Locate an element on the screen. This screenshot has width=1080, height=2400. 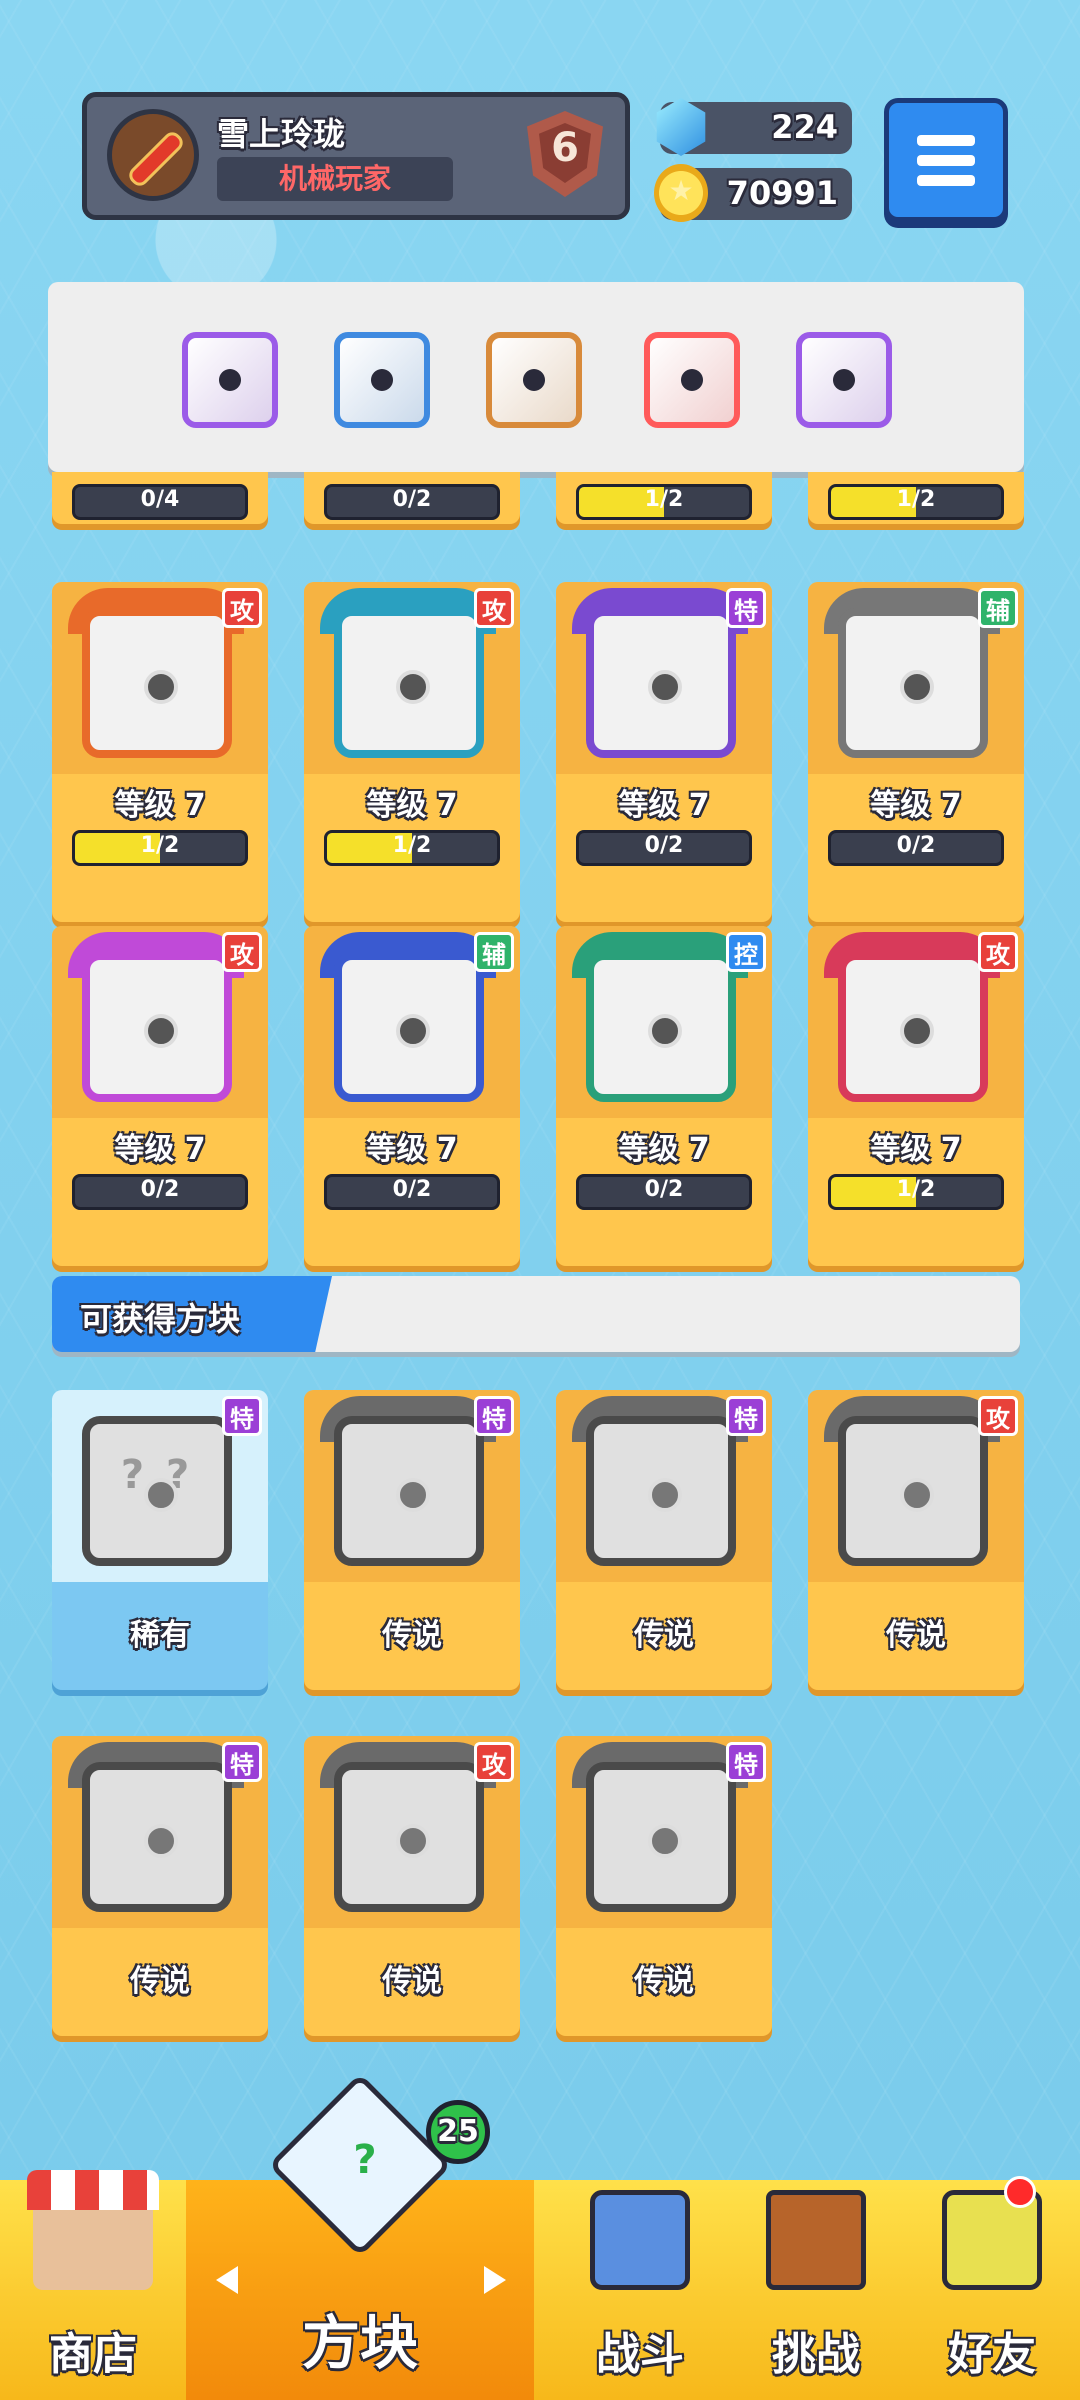
gem-icon is located at coordinates (681, 127).